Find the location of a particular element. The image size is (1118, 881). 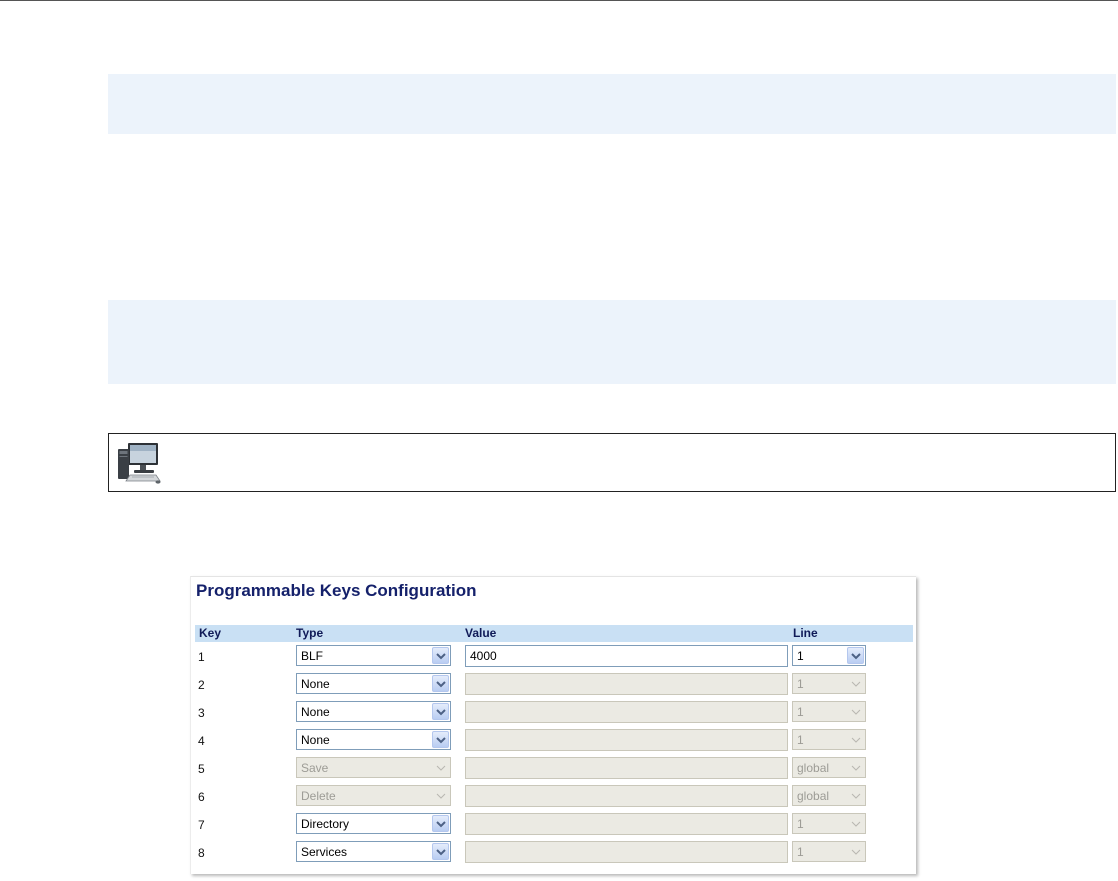

key-number: 3 is located at coordinates (201, 713).